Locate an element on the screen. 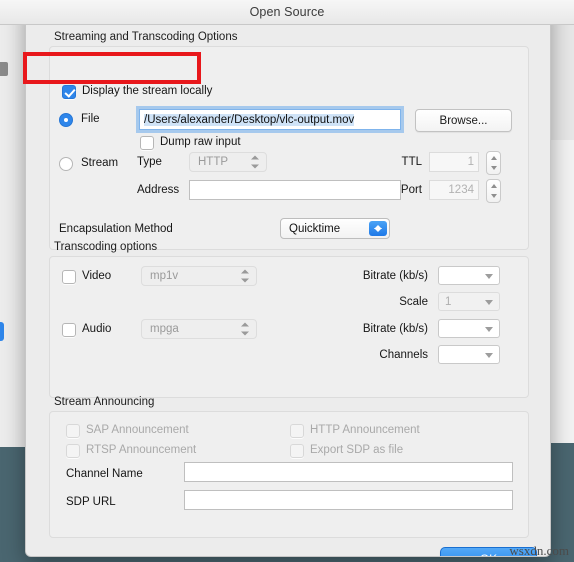 The width and height of the screenshot is (574, 562). streaming-group-label: Streaming and Transcoding Options is located at coordinates (146, 37).